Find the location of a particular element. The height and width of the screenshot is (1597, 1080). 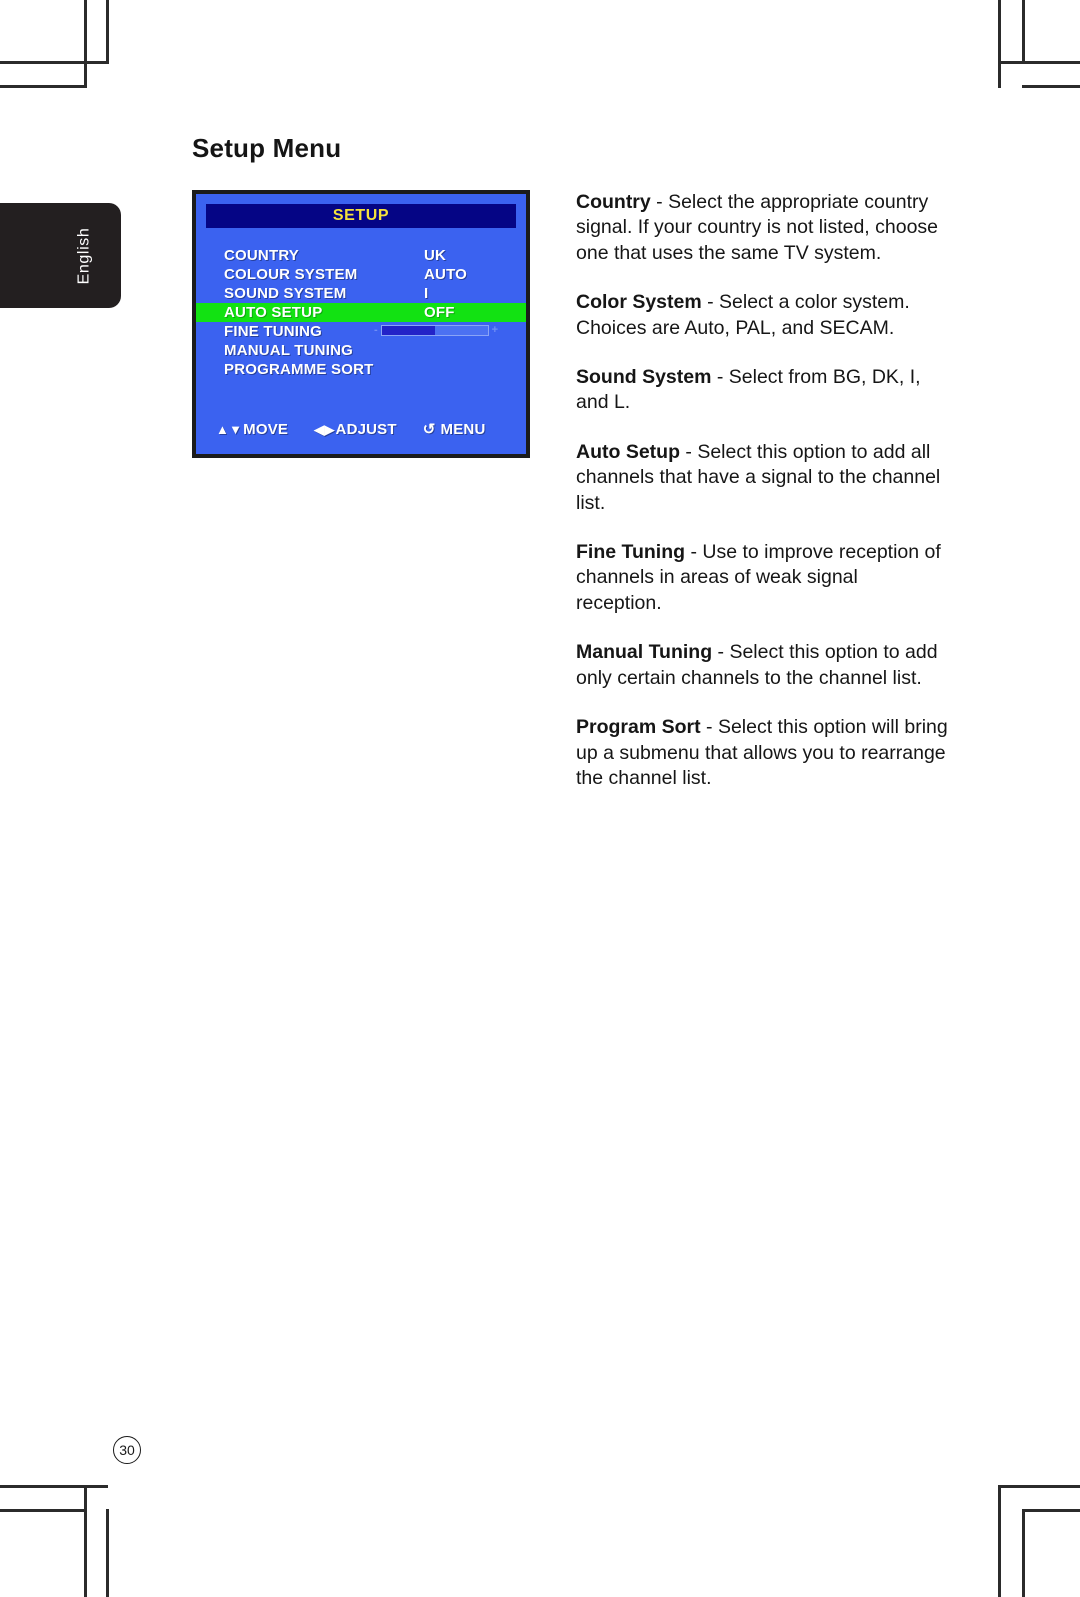

osd-row-value: I is located at coordinates (426, 293).